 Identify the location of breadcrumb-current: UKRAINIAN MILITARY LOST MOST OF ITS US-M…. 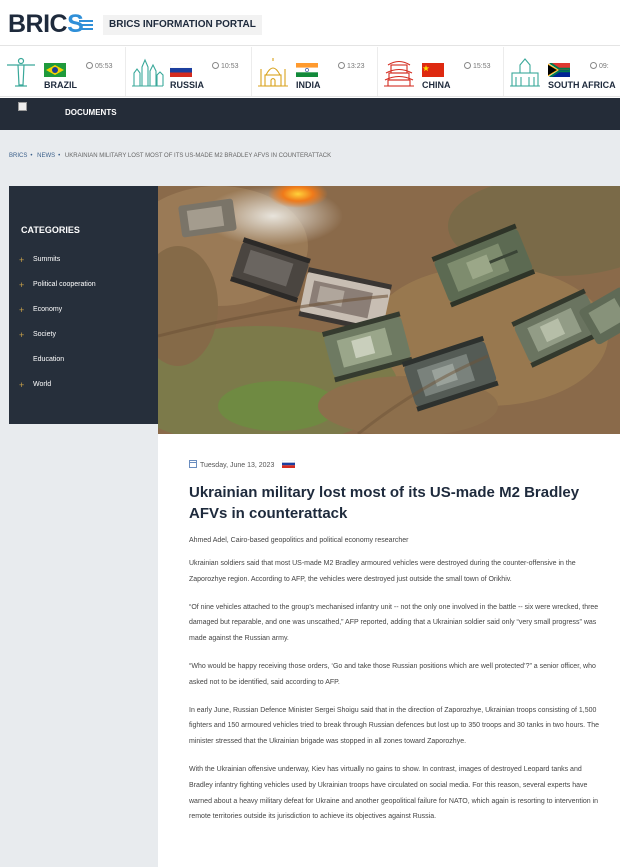
(198, 156).